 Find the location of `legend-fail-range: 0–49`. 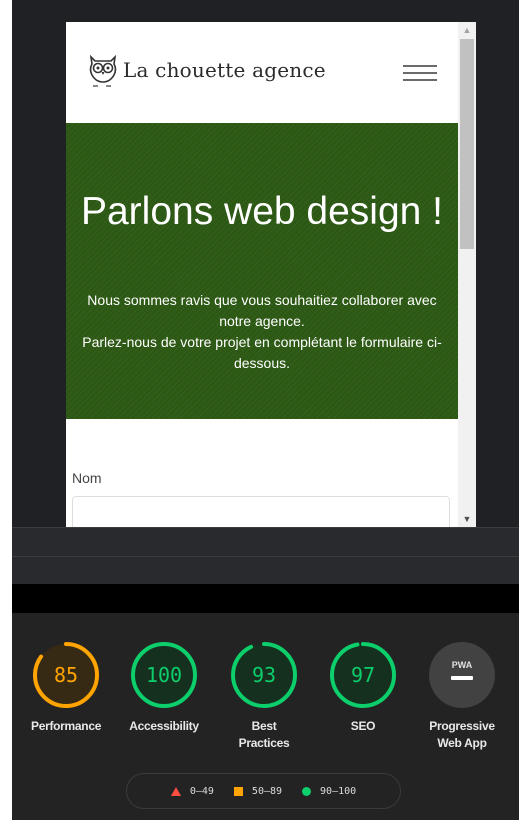

legend-fail-range: 0–49 is located at coordinates (201, 791).